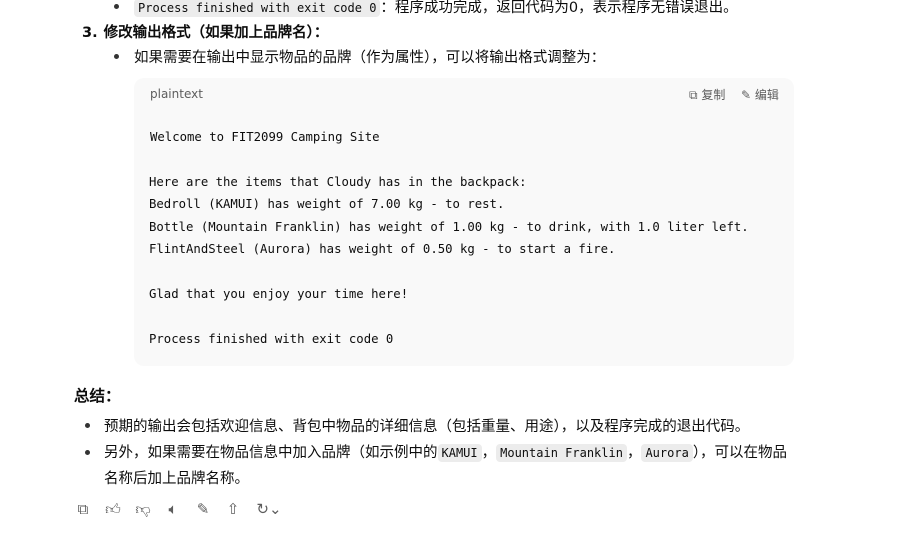 This screenshot has width=904, height=557. I want to click on step-number: 3., so click(90, 33).